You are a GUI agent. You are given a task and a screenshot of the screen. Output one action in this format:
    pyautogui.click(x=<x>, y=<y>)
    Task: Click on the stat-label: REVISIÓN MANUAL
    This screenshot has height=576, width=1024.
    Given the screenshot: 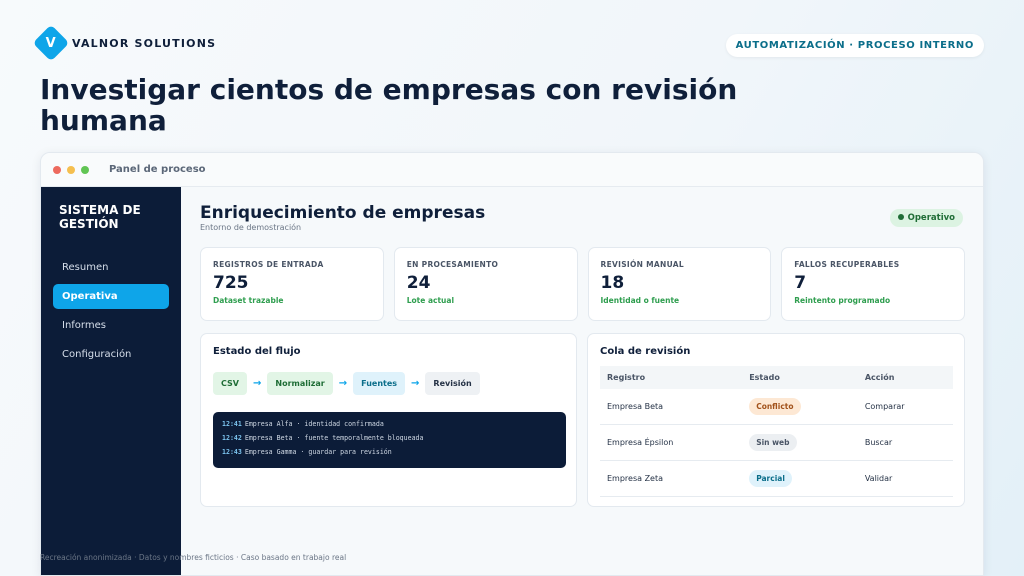 What is the action you would take?
    pyautogui.click(x=642, y=264)
    